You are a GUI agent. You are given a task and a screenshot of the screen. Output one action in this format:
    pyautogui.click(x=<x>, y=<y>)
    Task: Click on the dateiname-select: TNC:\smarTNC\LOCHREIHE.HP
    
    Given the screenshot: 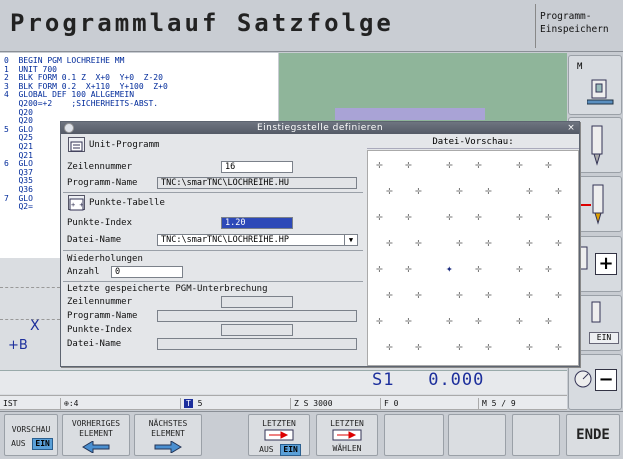 What is the action you would take?
    pyautogui.click(x=251, y=240)
    